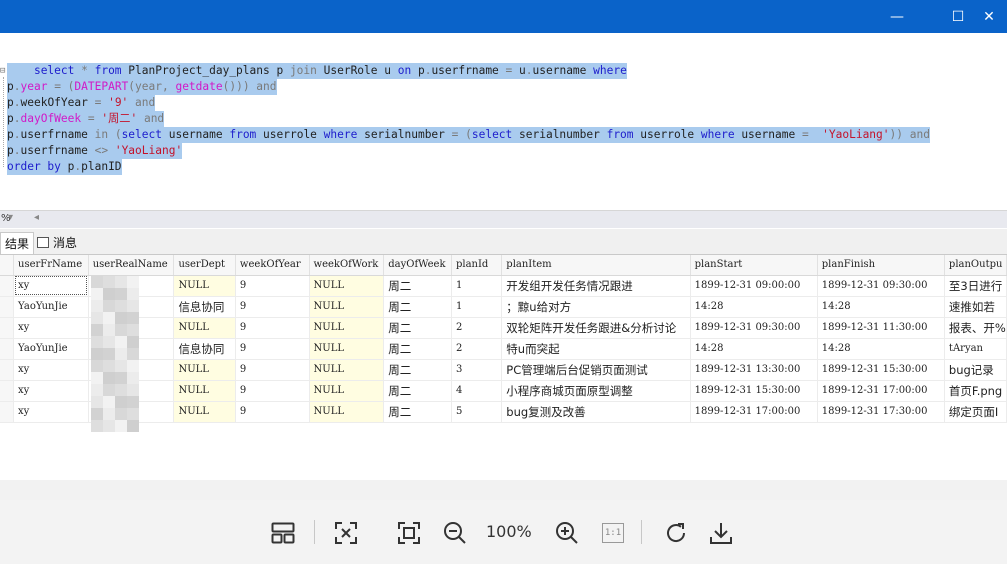  What do you see at coordinates (477, 412) in the screenshot?
I see `table-cell: 5` at bounding box center [477, 412].